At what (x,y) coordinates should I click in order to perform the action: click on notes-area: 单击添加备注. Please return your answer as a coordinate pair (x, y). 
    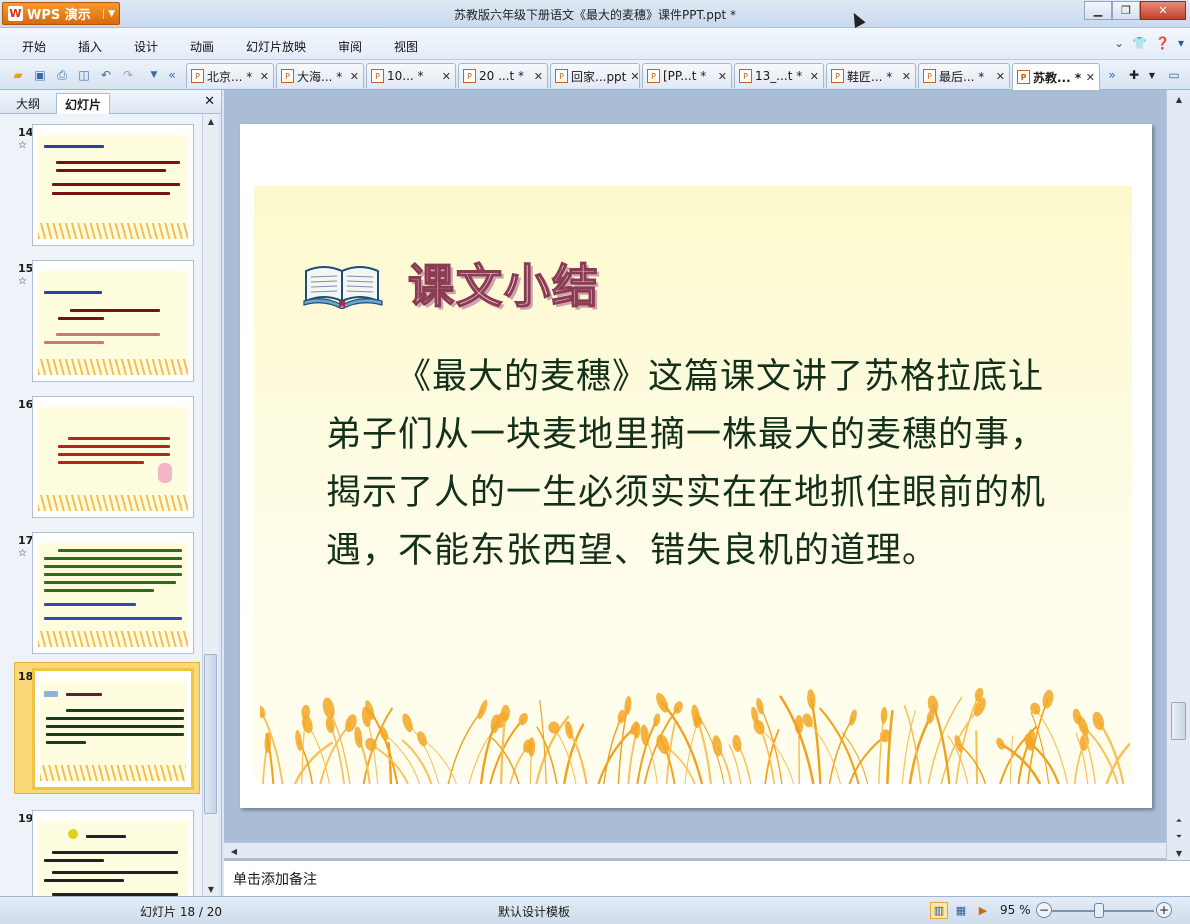
    Looking at the image, I should click on (707, 878).